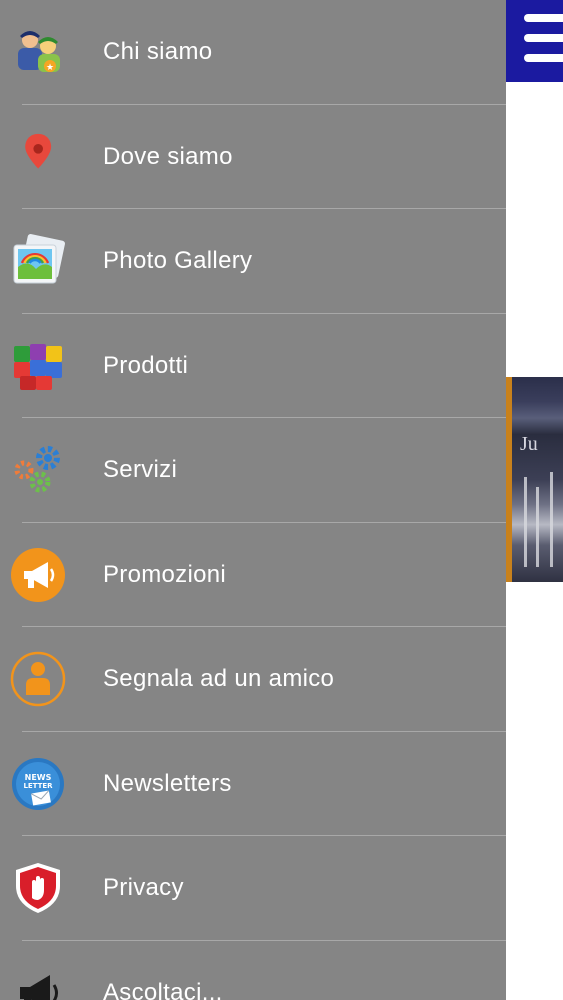  I want to click on gears-icon, so click(38, 470).